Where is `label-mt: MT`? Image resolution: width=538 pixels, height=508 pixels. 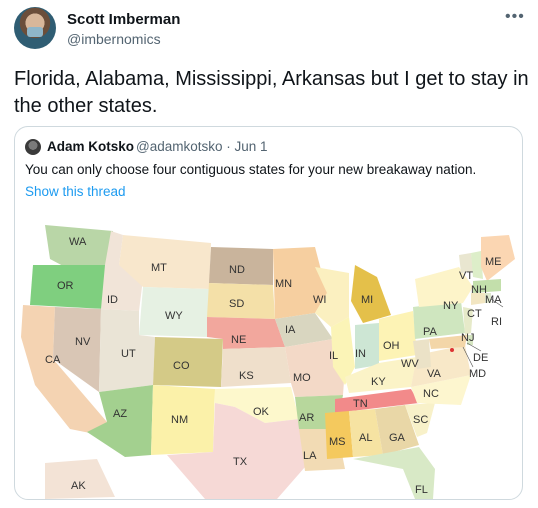 label-mt: MT is located at coordinates (159, 268).